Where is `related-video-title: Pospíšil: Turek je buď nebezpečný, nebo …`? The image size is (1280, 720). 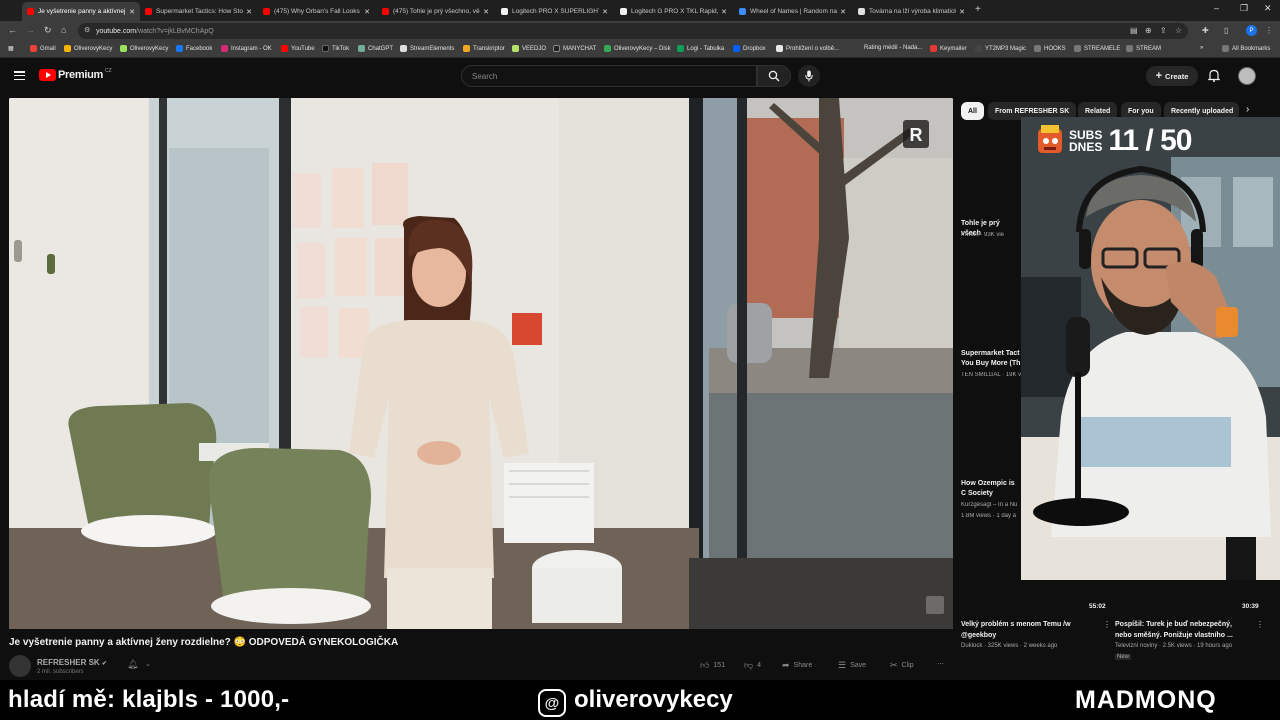 related-video-title: Pospíšil: Turek je buď nebezpečný, nebo … is located at coordinates (1182, 630).